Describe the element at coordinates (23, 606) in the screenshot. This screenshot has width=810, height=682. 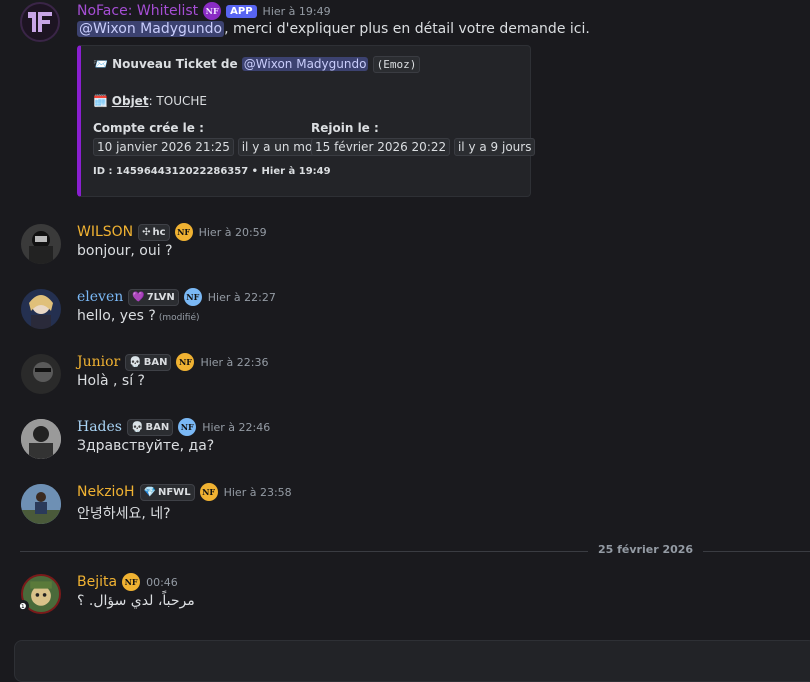
I see `status-indicator-icon: ❶` at that location.